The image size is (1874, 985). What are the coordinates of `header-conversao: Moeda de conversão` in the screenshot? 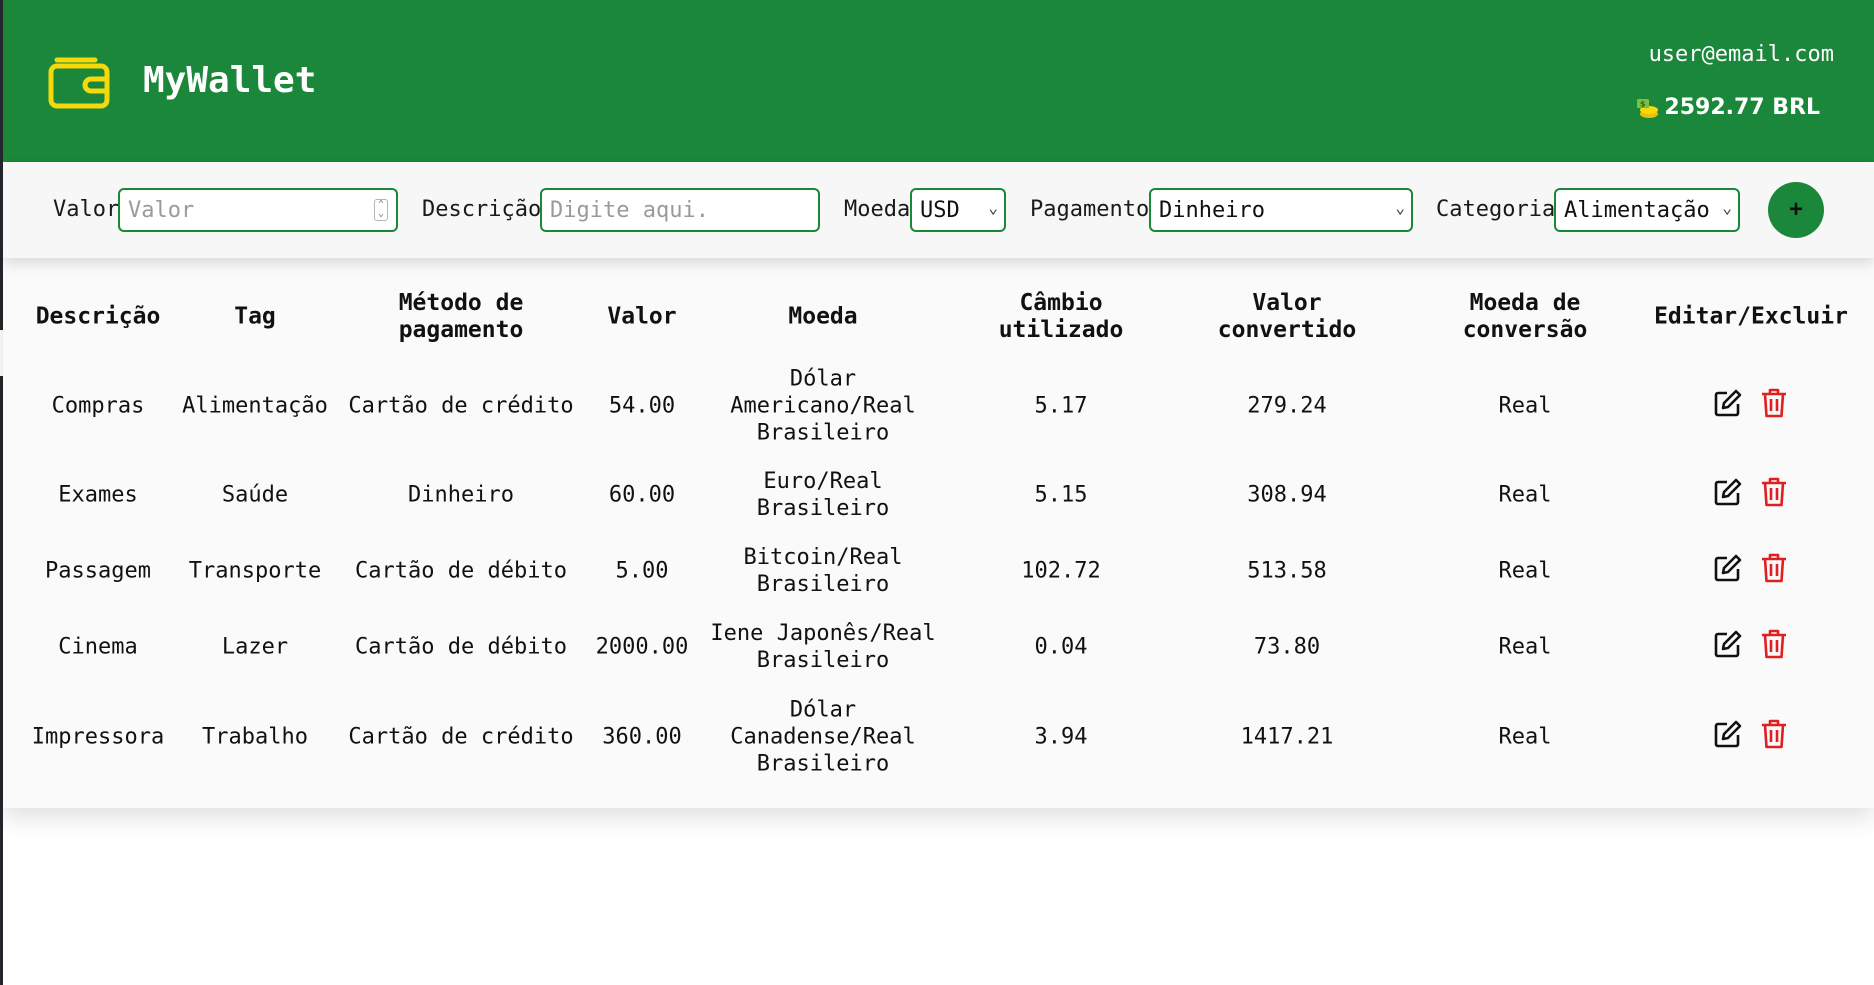 It's located at (1525, 316).